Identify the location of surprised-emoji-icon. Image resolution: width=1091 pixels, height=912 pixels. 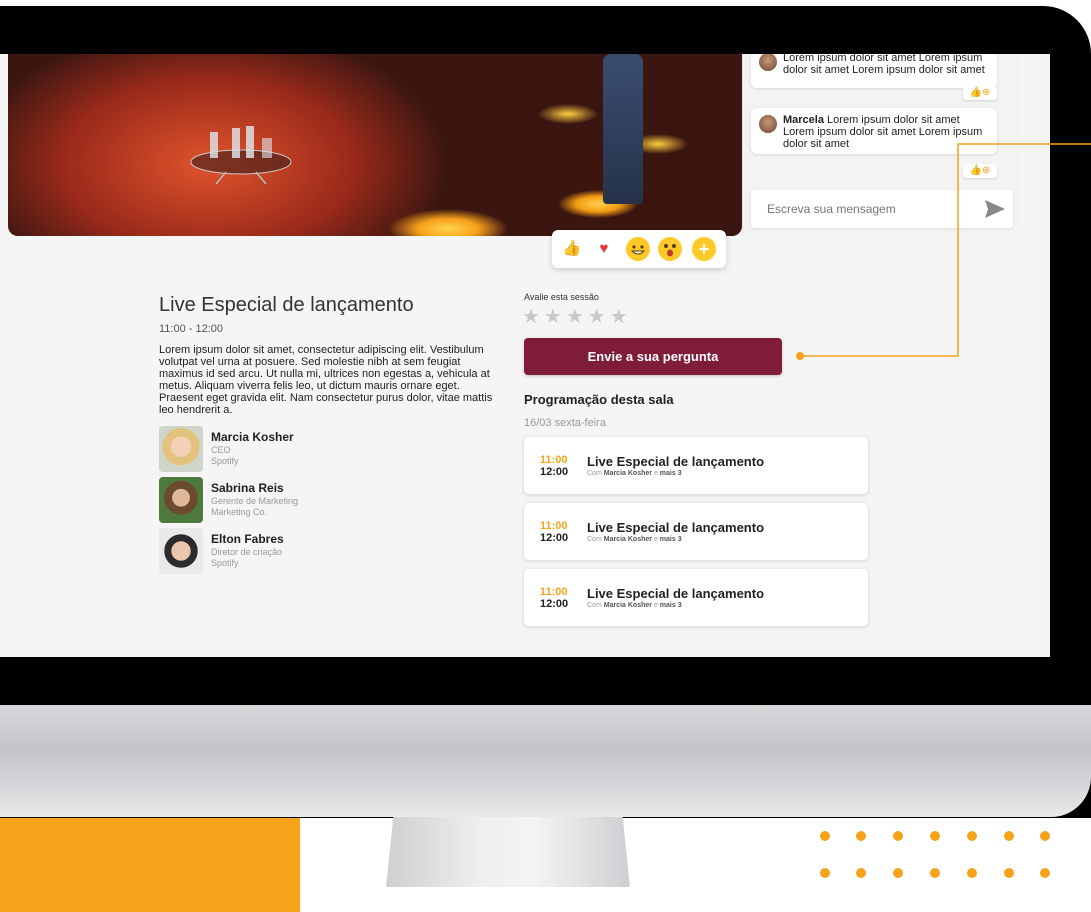
(670, 249).